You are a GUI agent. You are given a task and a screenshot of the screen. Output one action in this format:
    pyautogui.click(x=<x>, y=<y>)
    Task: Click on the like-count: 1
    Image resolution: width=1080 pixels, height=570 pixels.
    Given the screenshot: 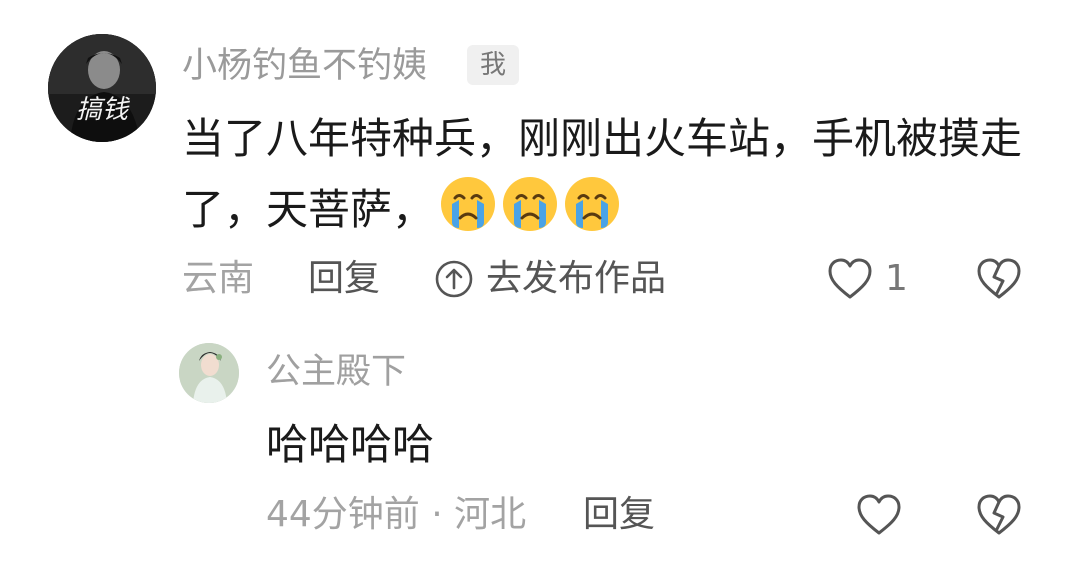 What is the action you would take?
    pyautogui.click(x=896, y=278)
    